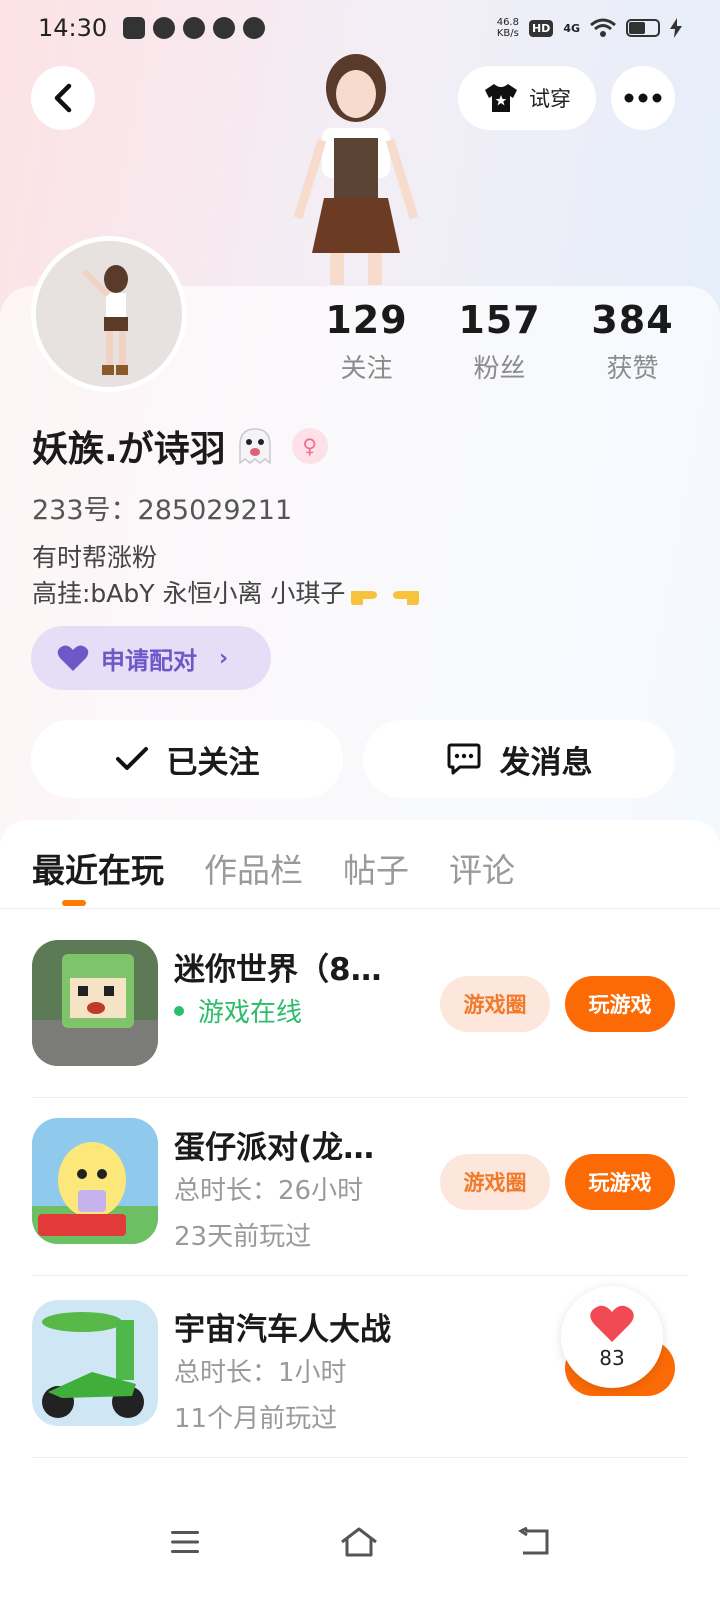 The image size is (720, 1600). I want to click on battery-icon, so click(643, 28).